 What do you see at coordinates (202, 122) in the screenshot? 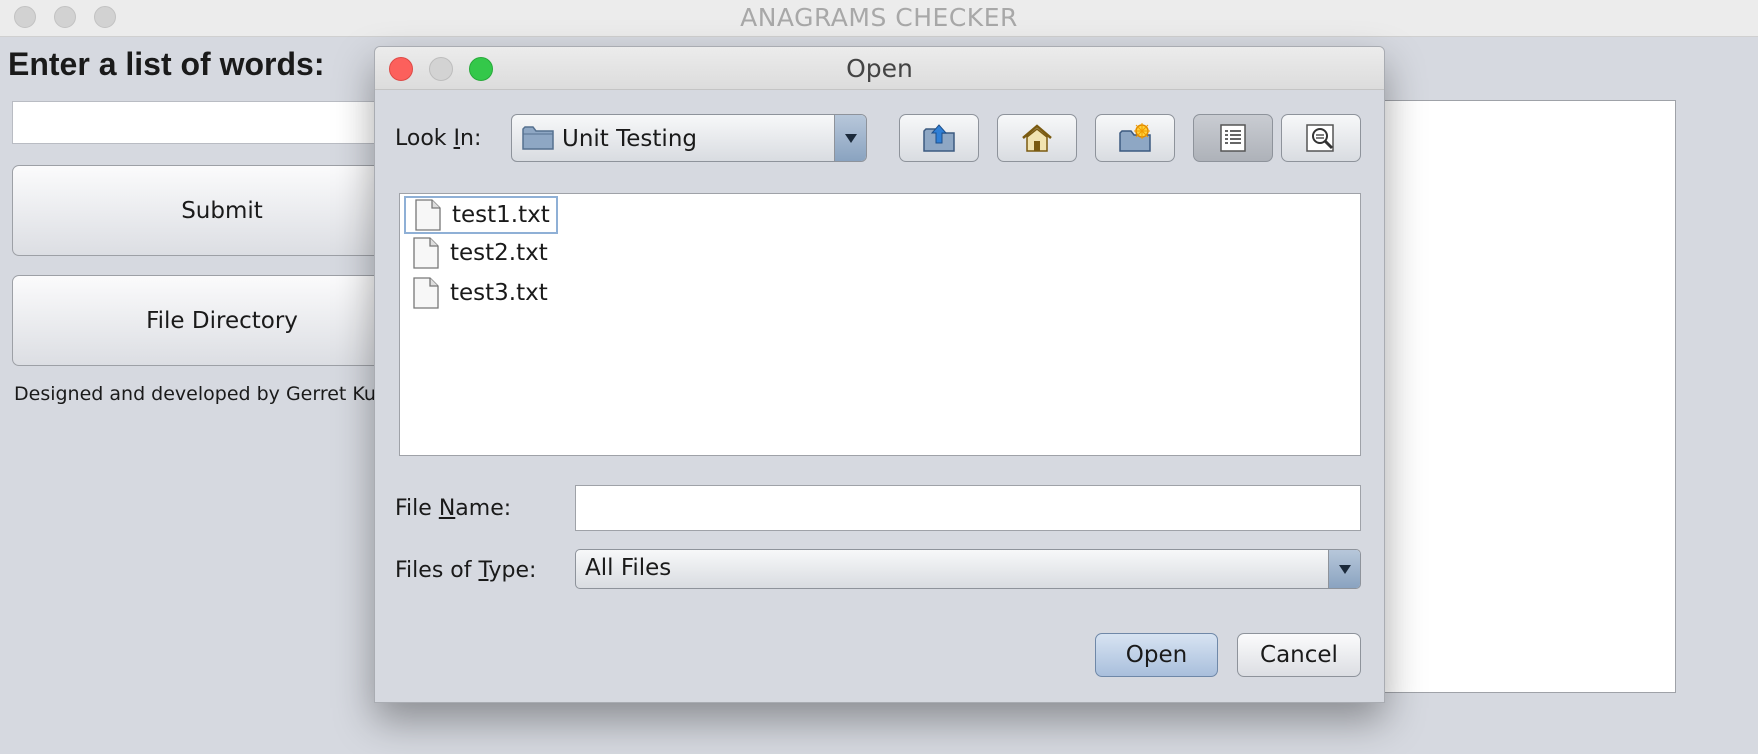
I see `words-input` at bounding box center [202, 122].